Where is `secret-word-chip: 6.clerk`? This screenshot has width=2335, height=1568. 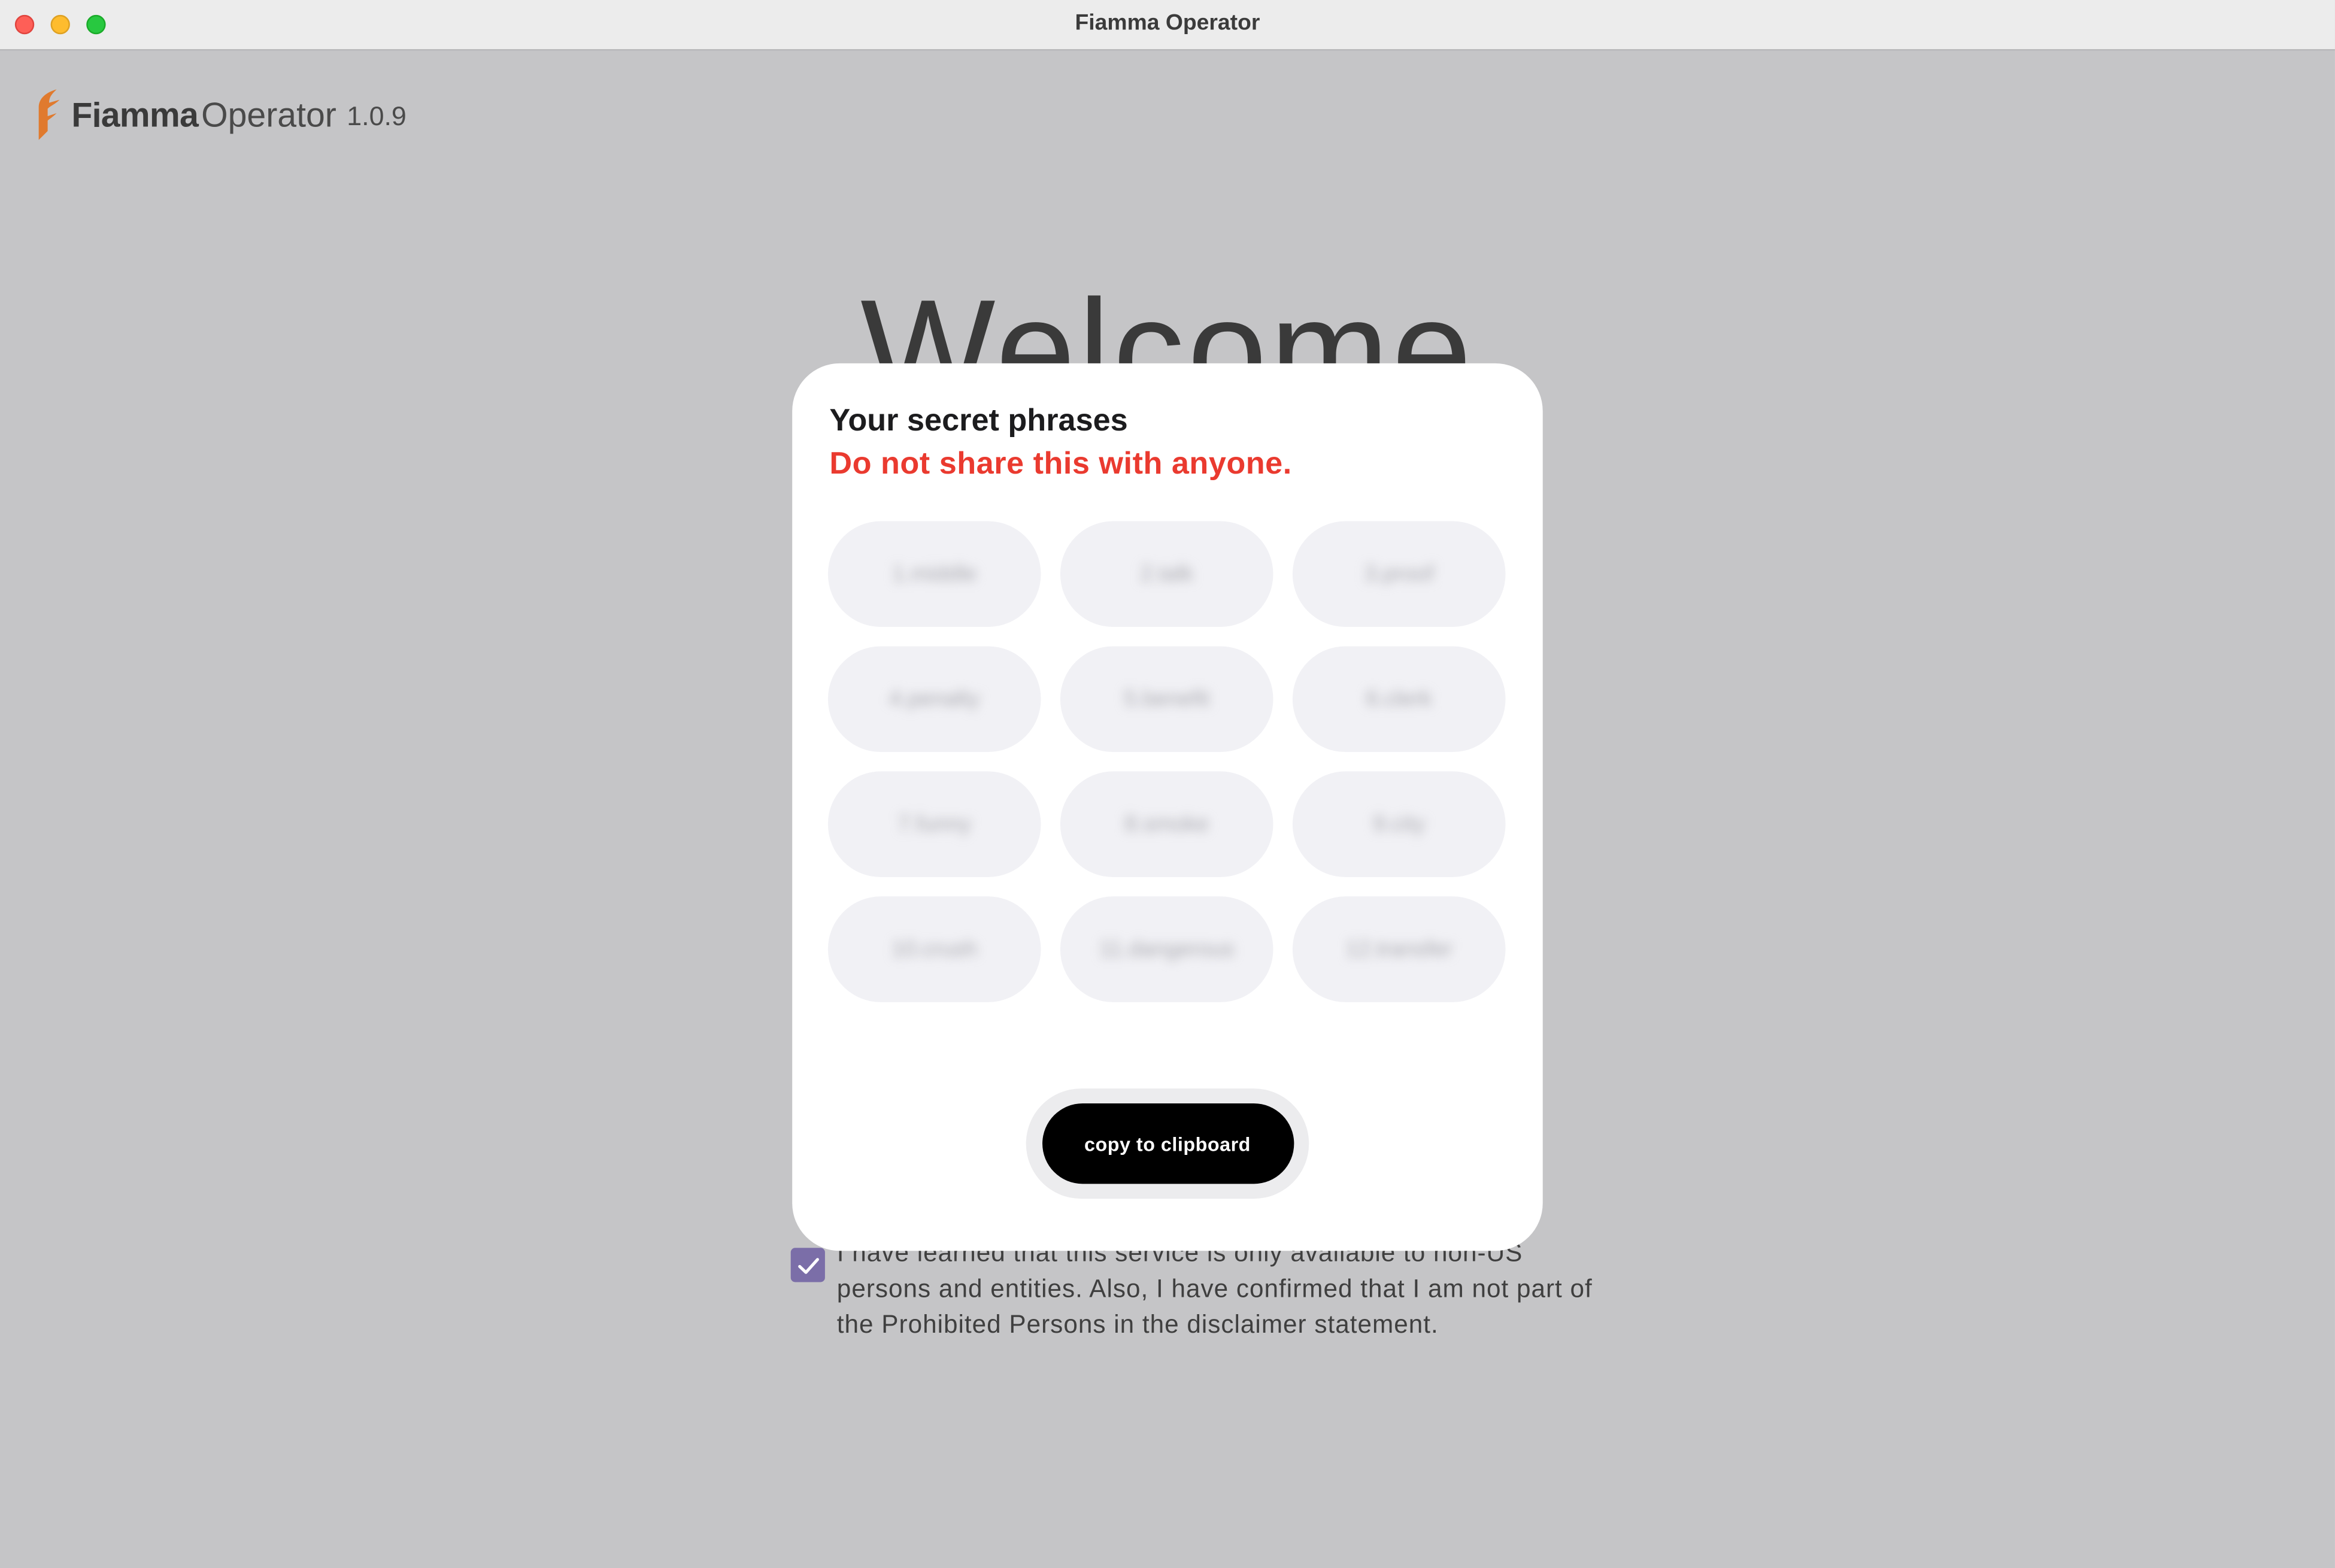 secret-word-chip: 6.clerk is located at coordinates (1399, 699).